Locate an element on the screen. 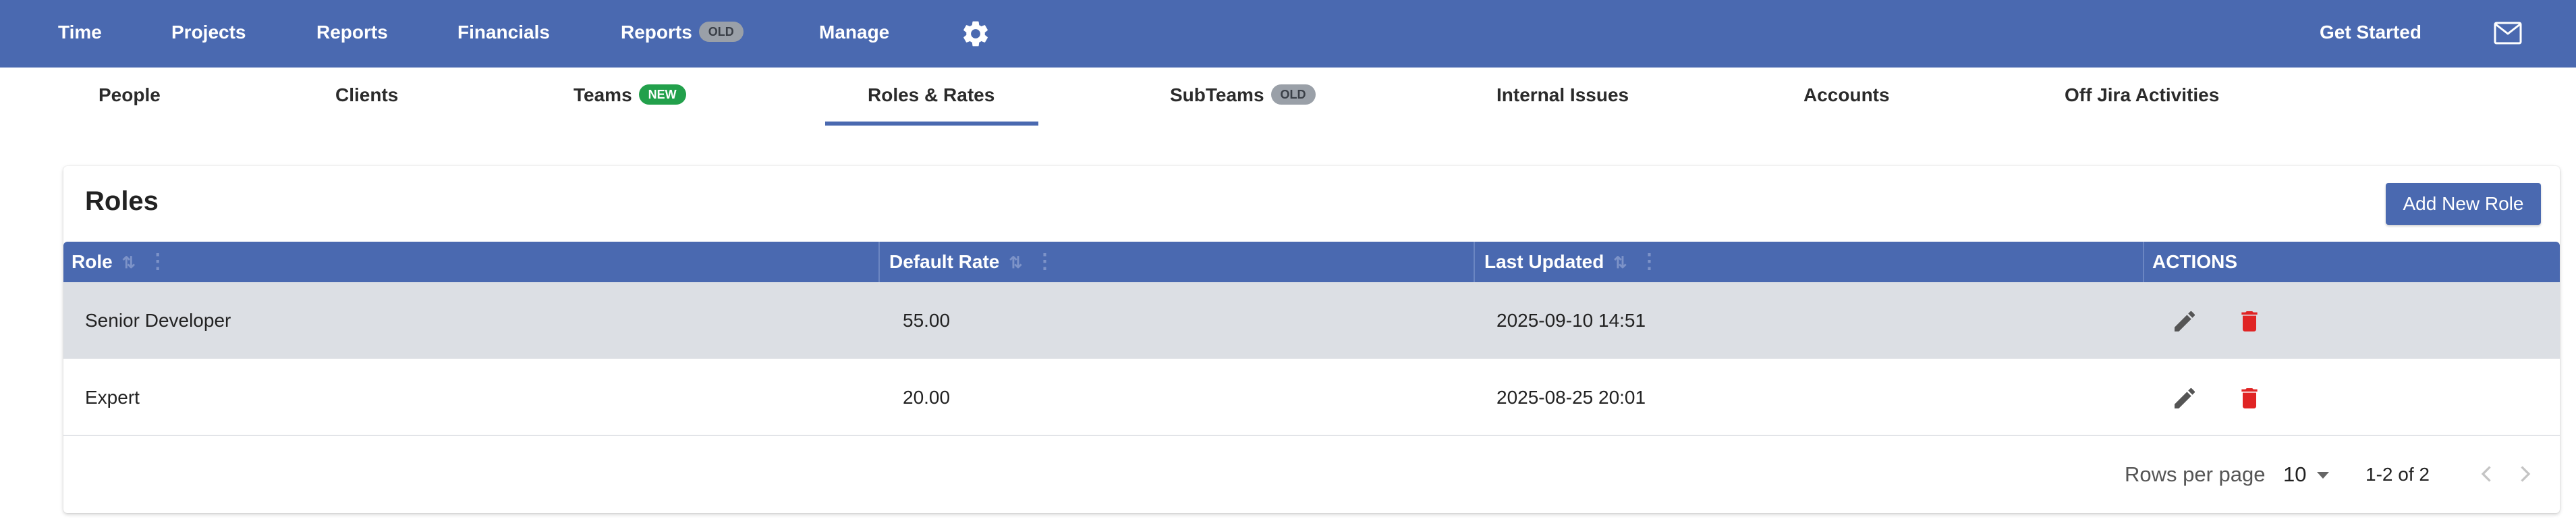 Image resolution: width=2576 pixels, height=532 pixels. cell-default-rate: 20.00 is located at coordinates (927, 398).